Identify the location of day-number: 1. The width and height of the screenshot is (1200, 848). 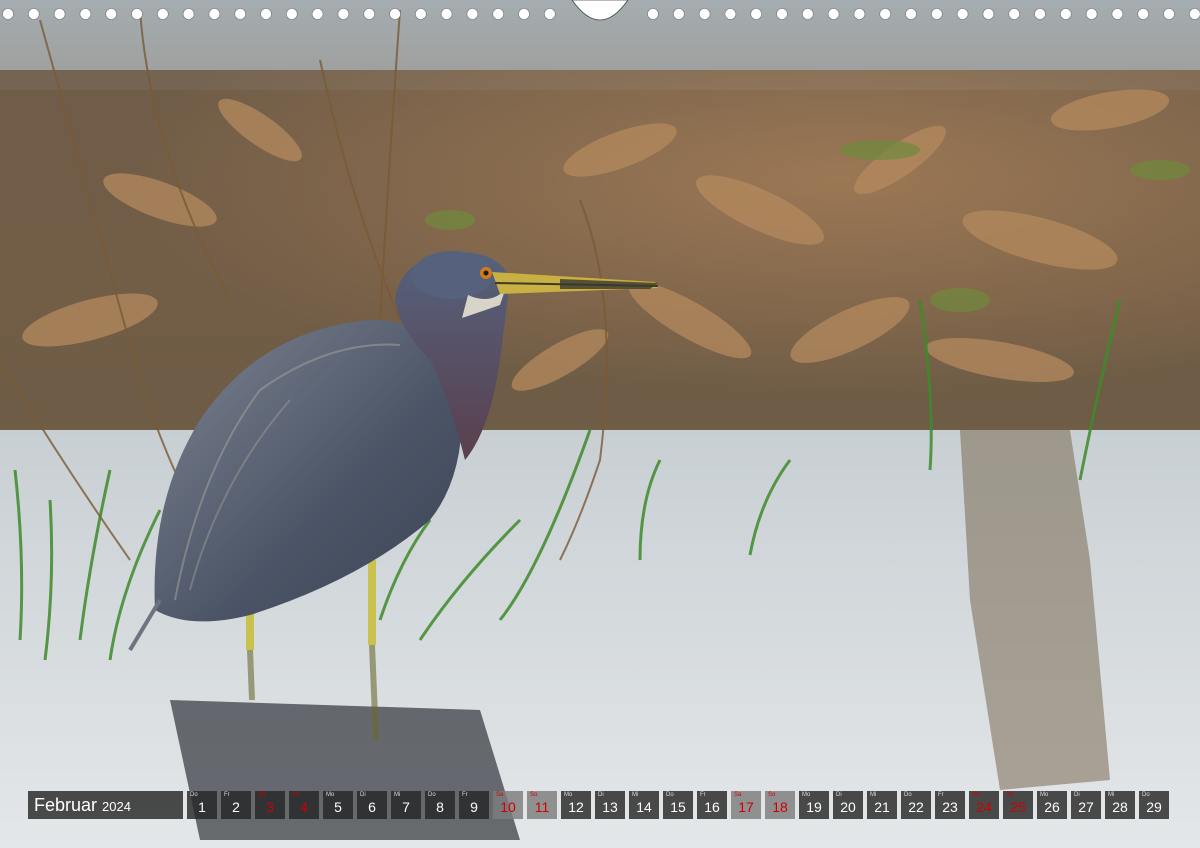
(202, 807).